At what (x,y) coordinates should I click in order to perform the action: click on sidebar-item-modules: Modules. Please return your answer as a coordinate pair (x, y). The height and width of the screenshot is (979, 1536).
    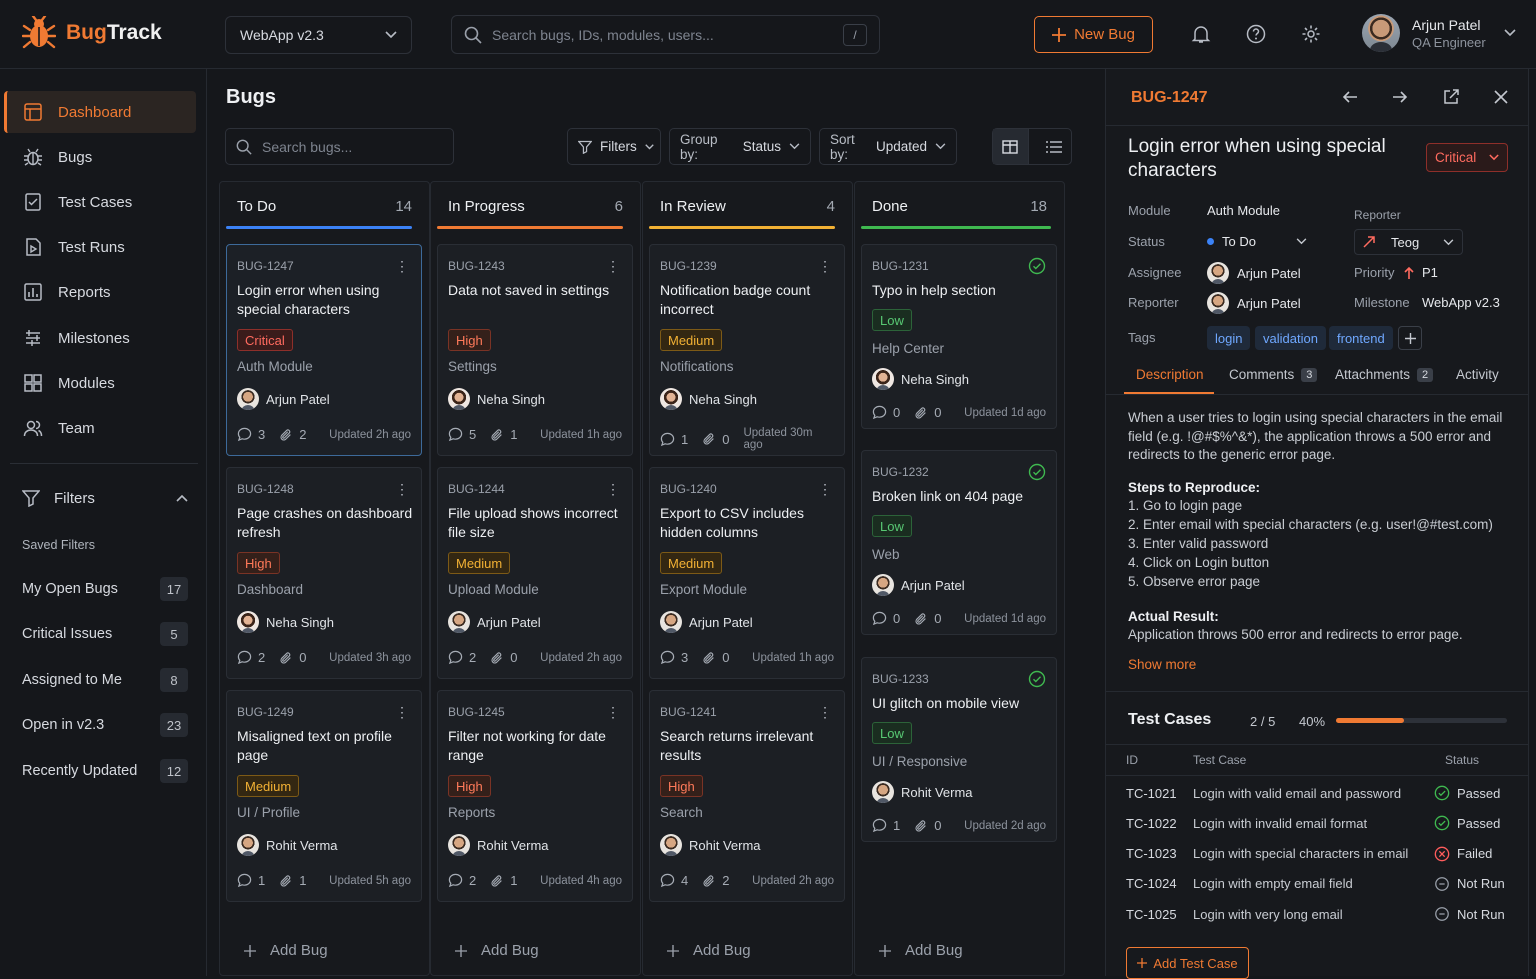
    Looking at the image, I should click on (100, 383).